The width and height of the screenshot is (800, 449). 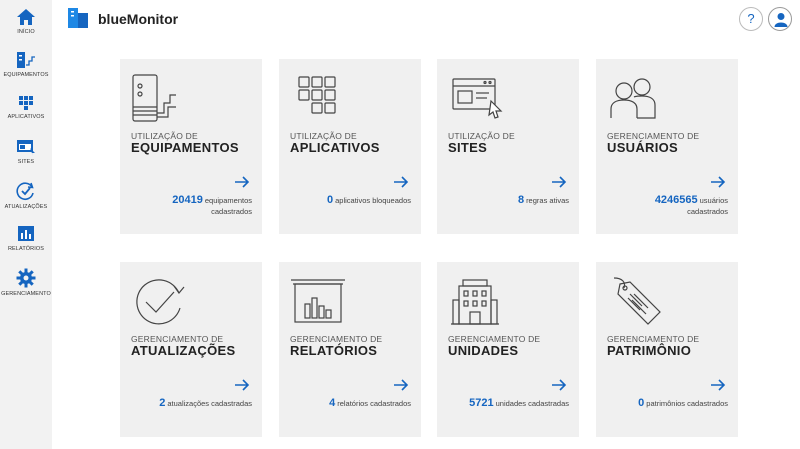 What do you see at coordinates (508, 146) in the screenshot?
I see `card-sites: UTILIZAÇÃO DE SITES 8 regras ativas` at bounding box center [508, 146].